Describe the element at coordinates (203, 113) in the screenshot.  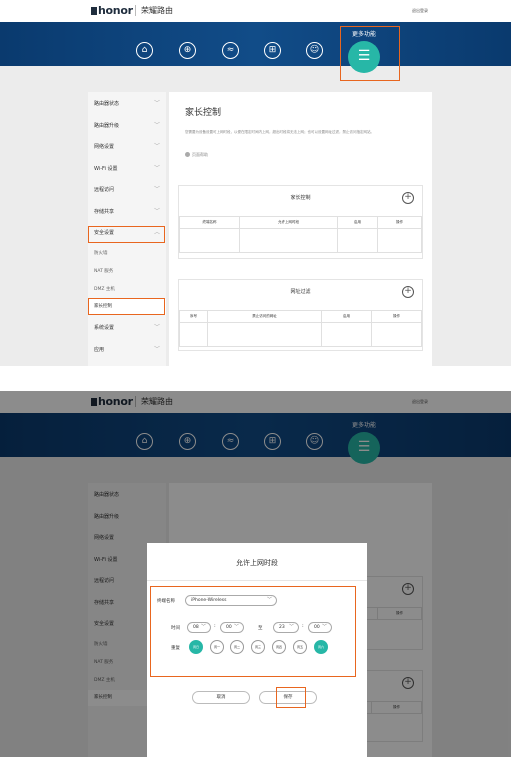
I see `page-title: 家长控制` at that location.